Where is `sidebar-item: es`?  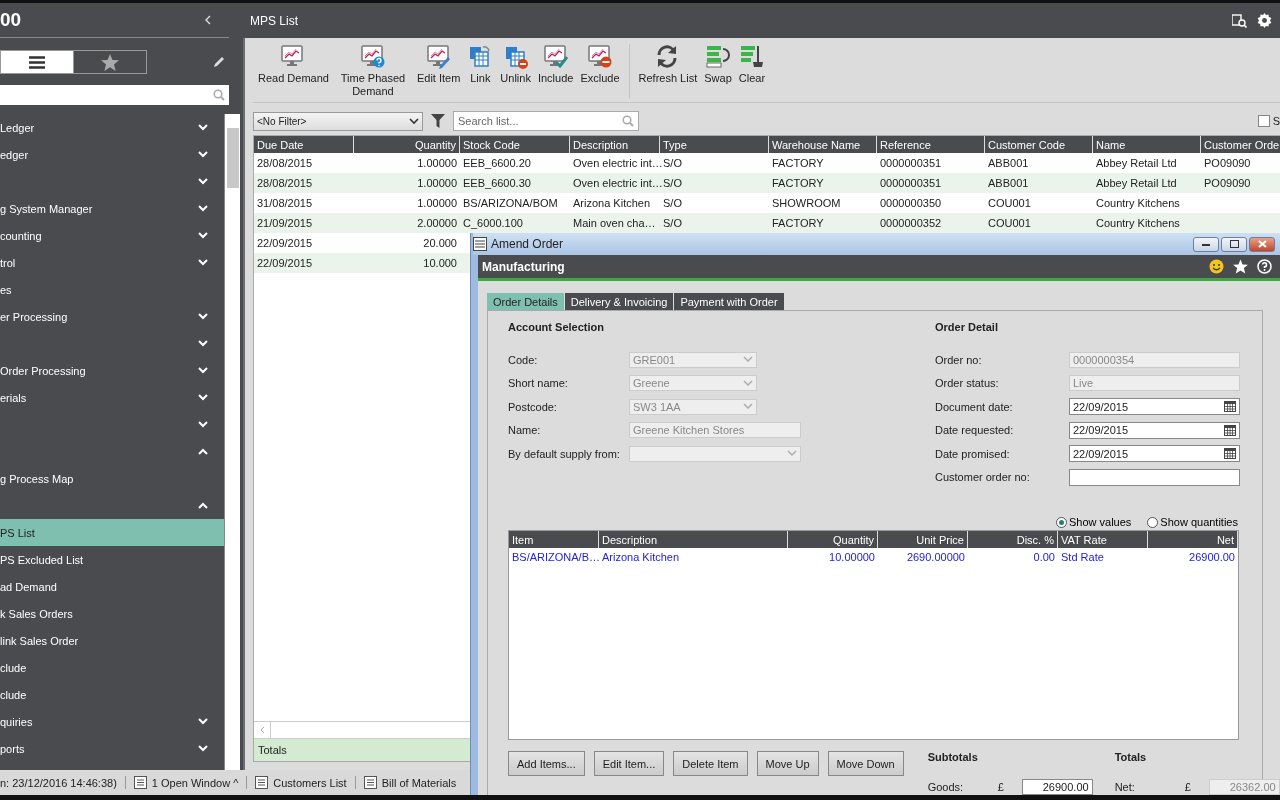
sidebar-item: es is located at coordinates (112, 289).